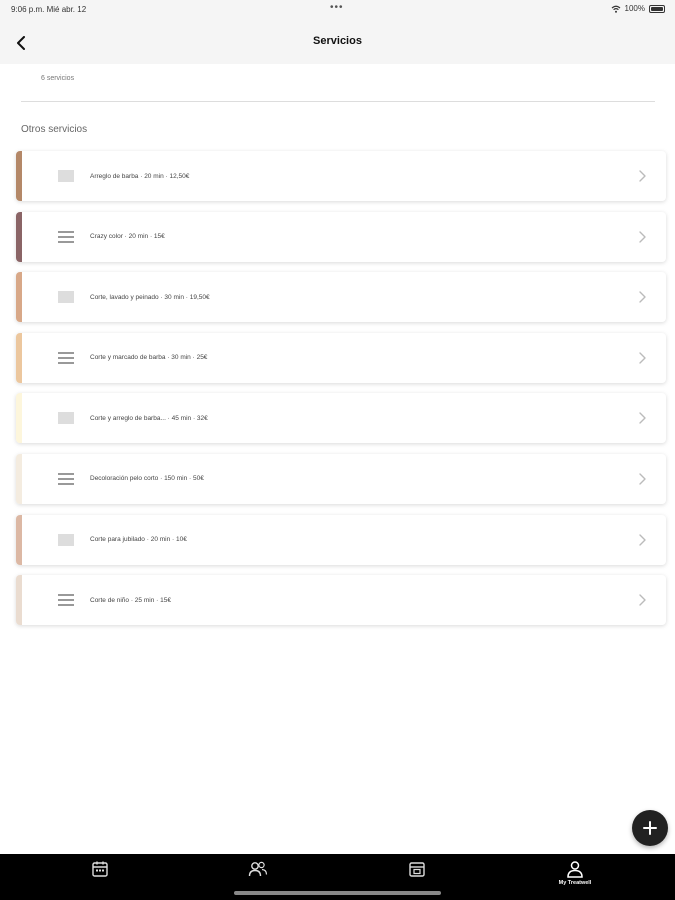 The height and width of the screenshot is (900, 675). What do you see at coordinates (341, 357) in the screenshot?
I see `service-row: Corte y marcado de barba · 30 min · 25€` at bounding box center [341, 357].